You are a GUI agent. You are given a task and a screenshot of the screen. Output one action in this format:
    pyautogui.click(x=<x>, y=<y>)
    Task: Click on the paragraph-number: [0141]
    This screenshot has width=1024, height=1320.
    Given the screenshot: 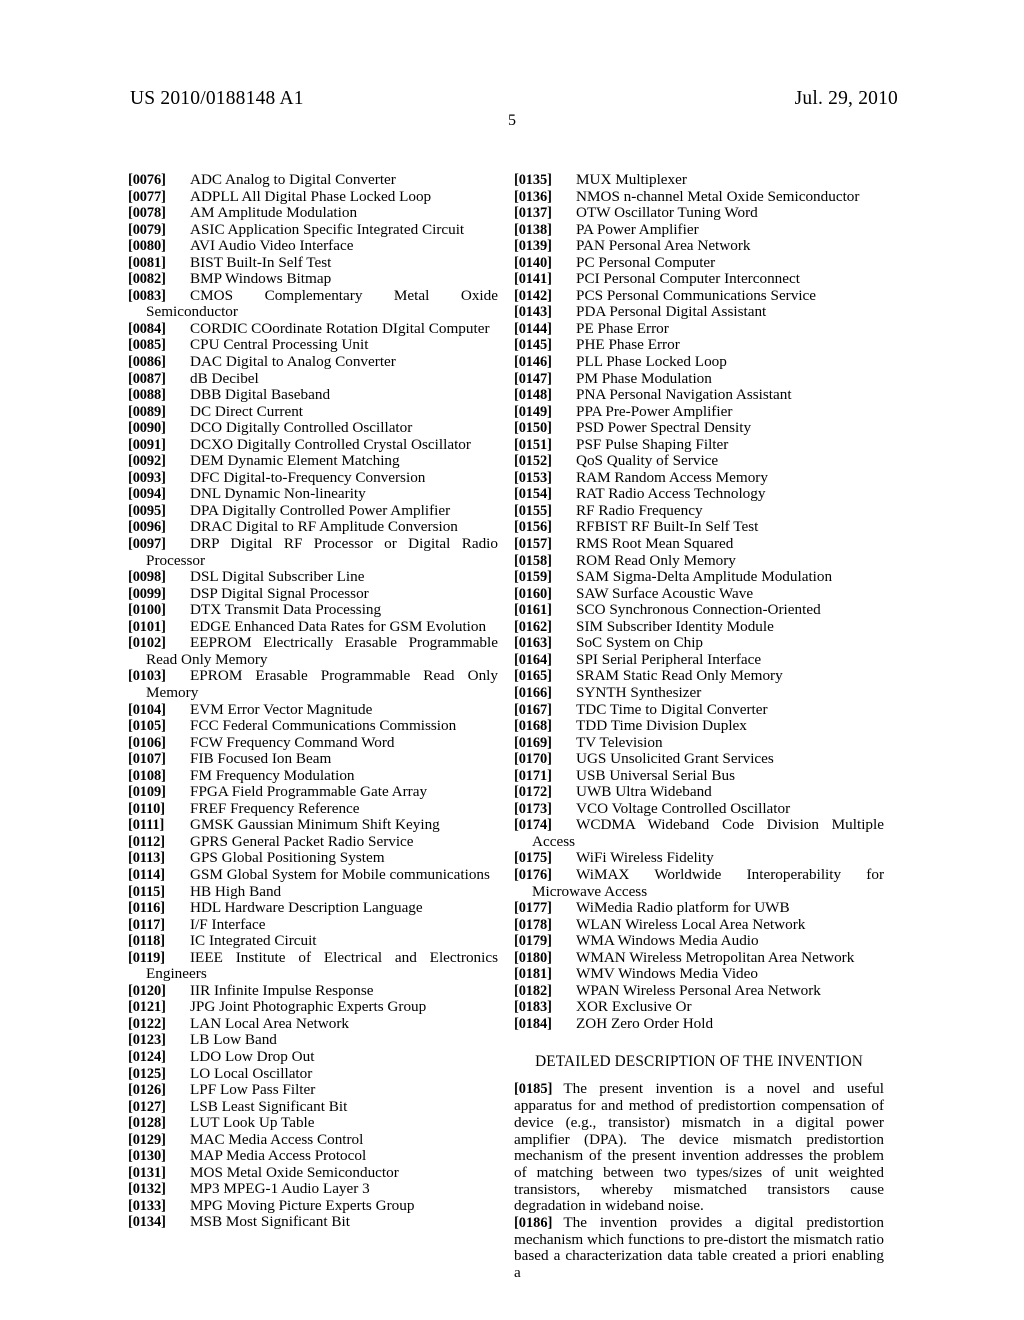 What is the action you would take?
    pyautogui.click(x=533, y=279)
    